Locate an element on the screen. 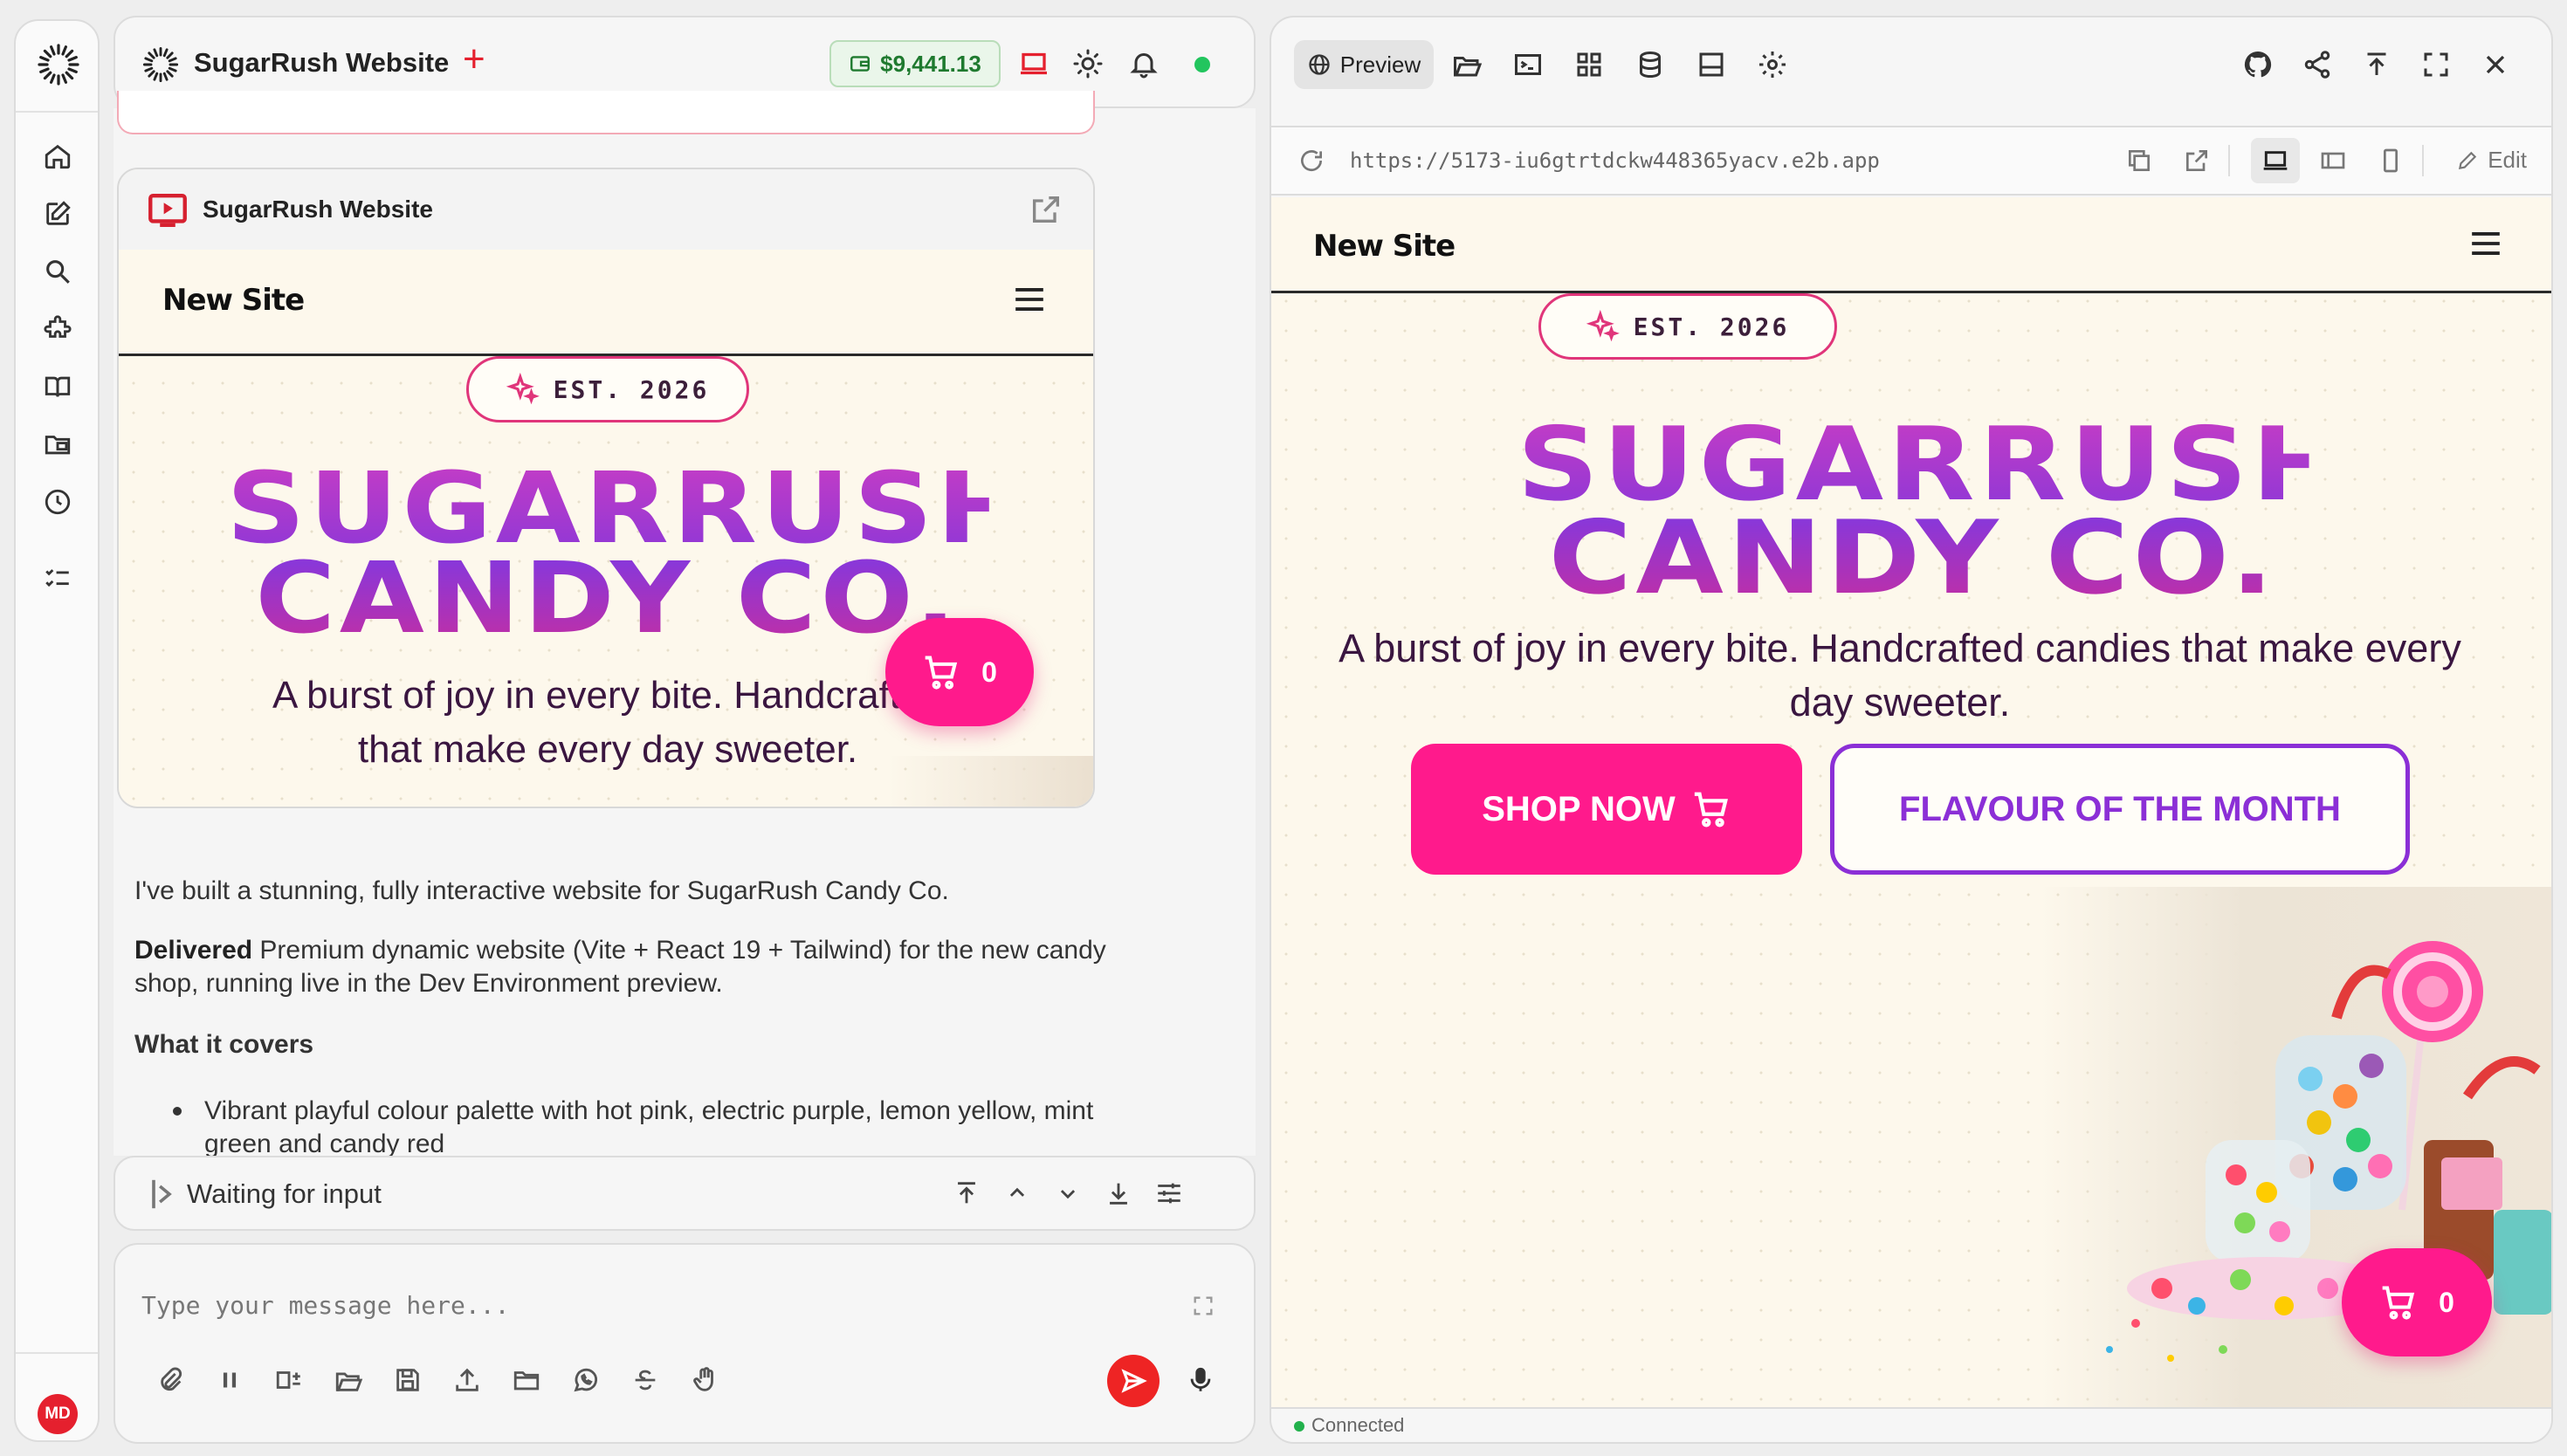 The height and width of the screenshot is (1456, 2567). terminal-icon is located at coordinates (1528, 64).